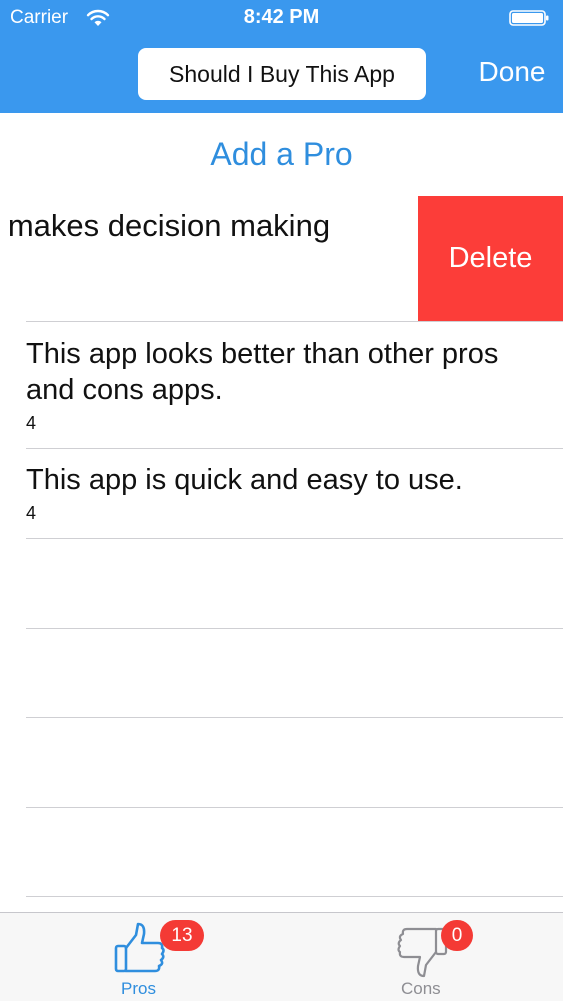 The width and height of the screenshot is (563, 1001). Describe the element at coordinates (529, 18) in the screenshot. I see `battery-icon` at that location.